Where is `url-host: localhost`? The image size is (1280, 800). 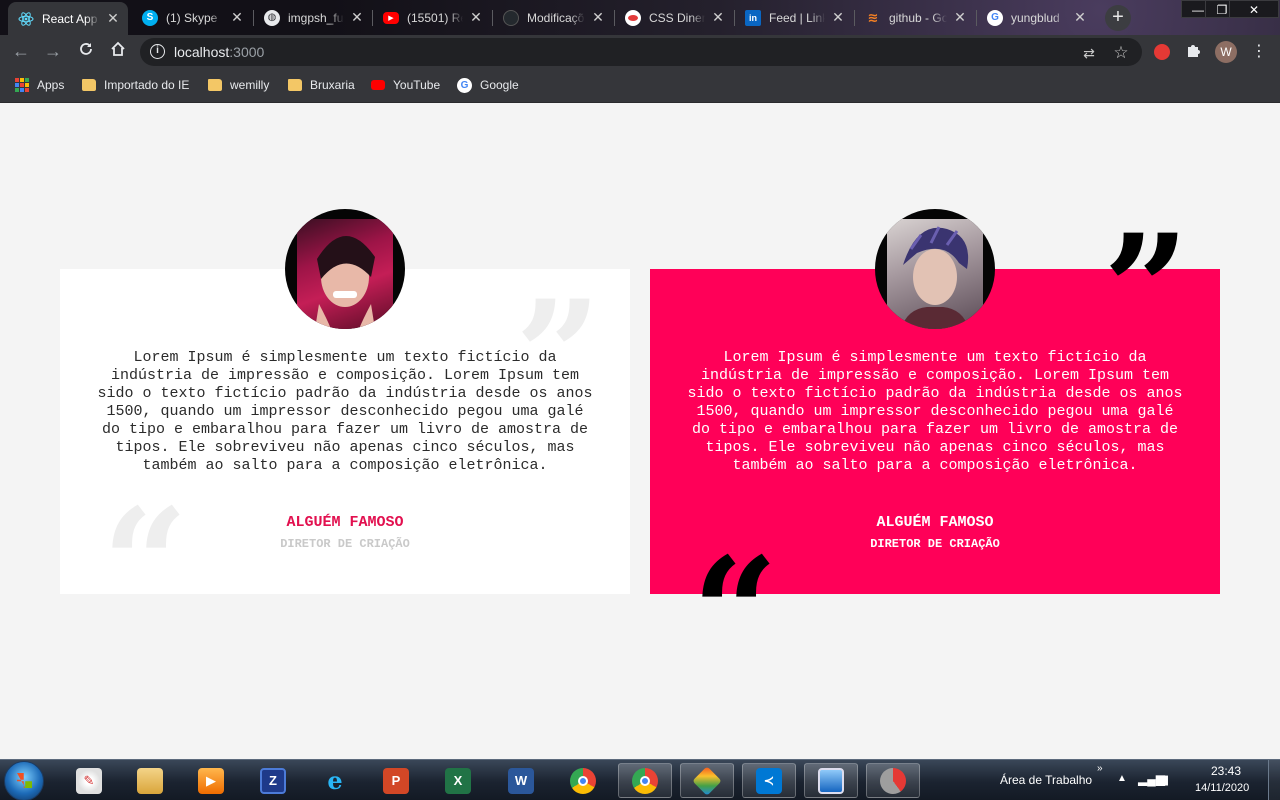
url-host: localhost is located at coordinates (202, 52).